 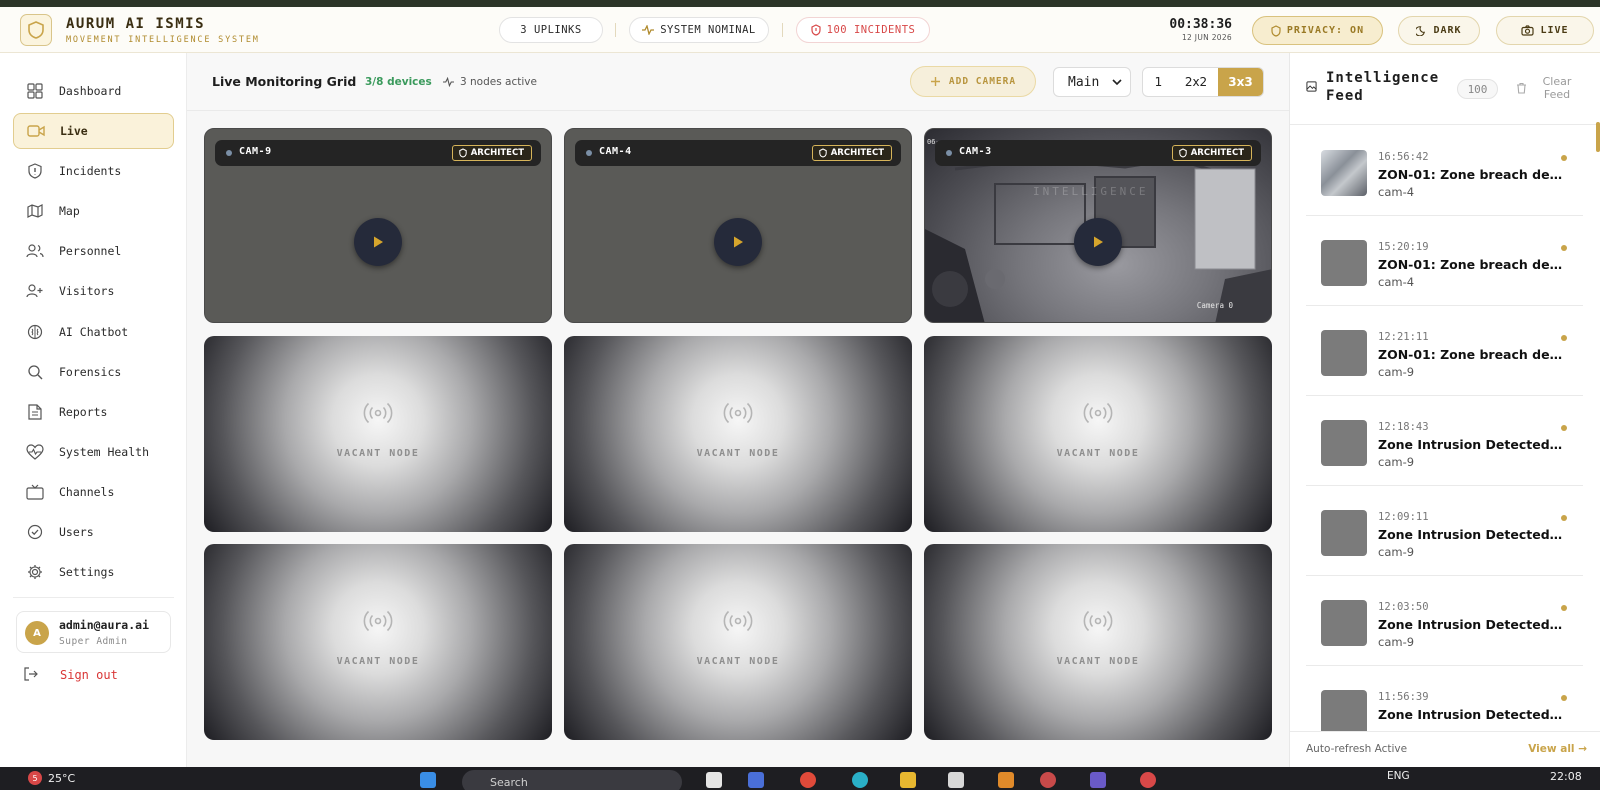 What do you see at coordinates (378, 453) in the screenshot?
I see `vacant-node-label: VACANT NODE` at bounding box center [378, 453].